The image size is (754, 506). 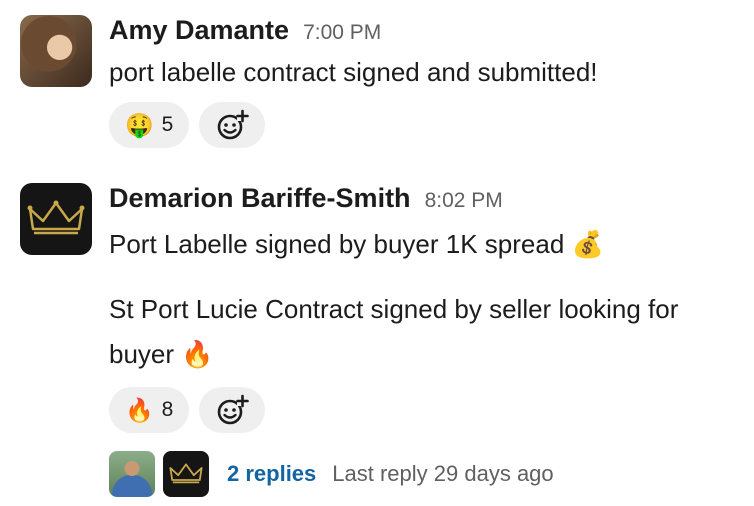 I want to click on thread-summary: 2 replies Last reply 29 days ago, so click(x=416, y=474).